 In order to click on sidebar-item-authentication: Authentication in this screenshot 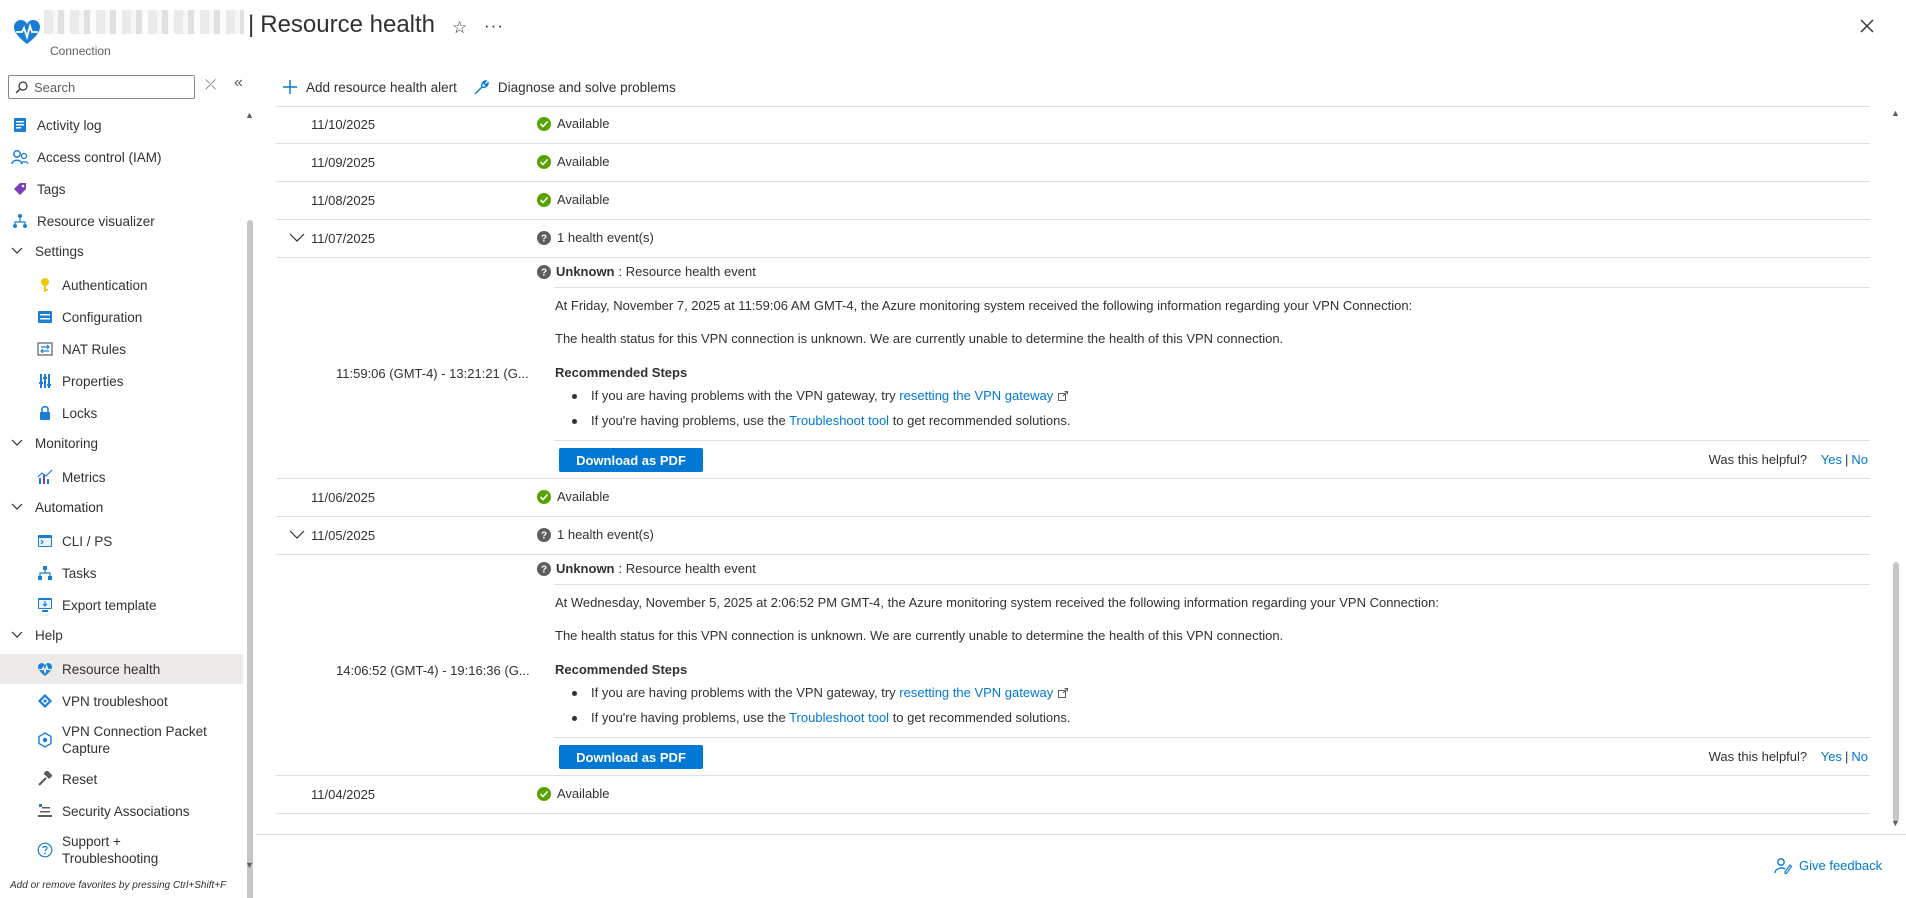, I will do `click(121, 285)`.